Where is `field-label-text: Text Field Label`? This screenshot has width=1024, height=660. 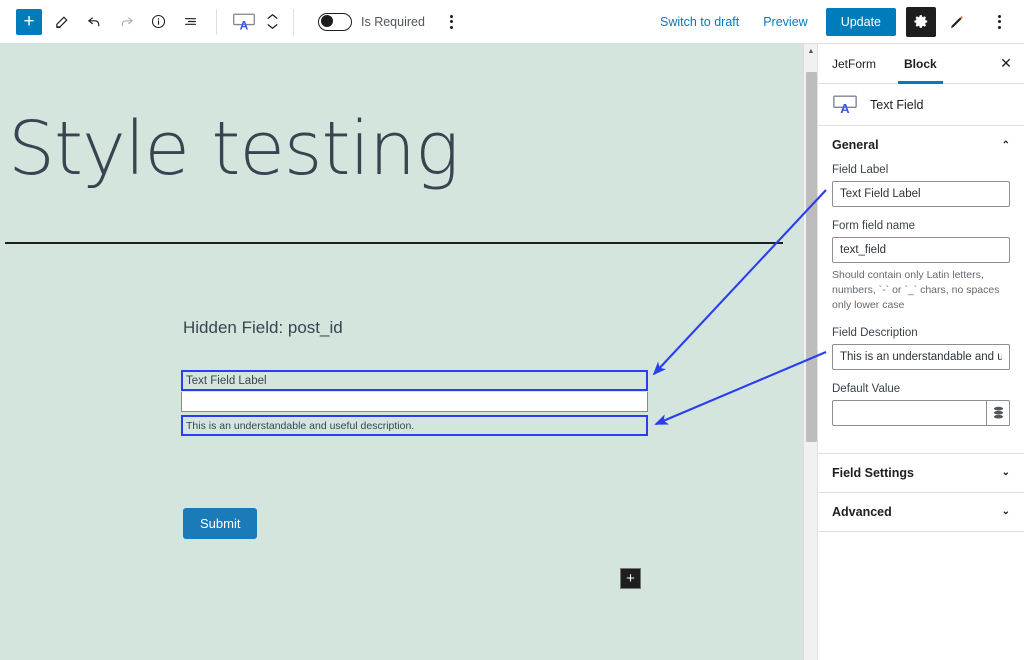 field-label-text: Text Field Label is located at coordinates (226, 380).